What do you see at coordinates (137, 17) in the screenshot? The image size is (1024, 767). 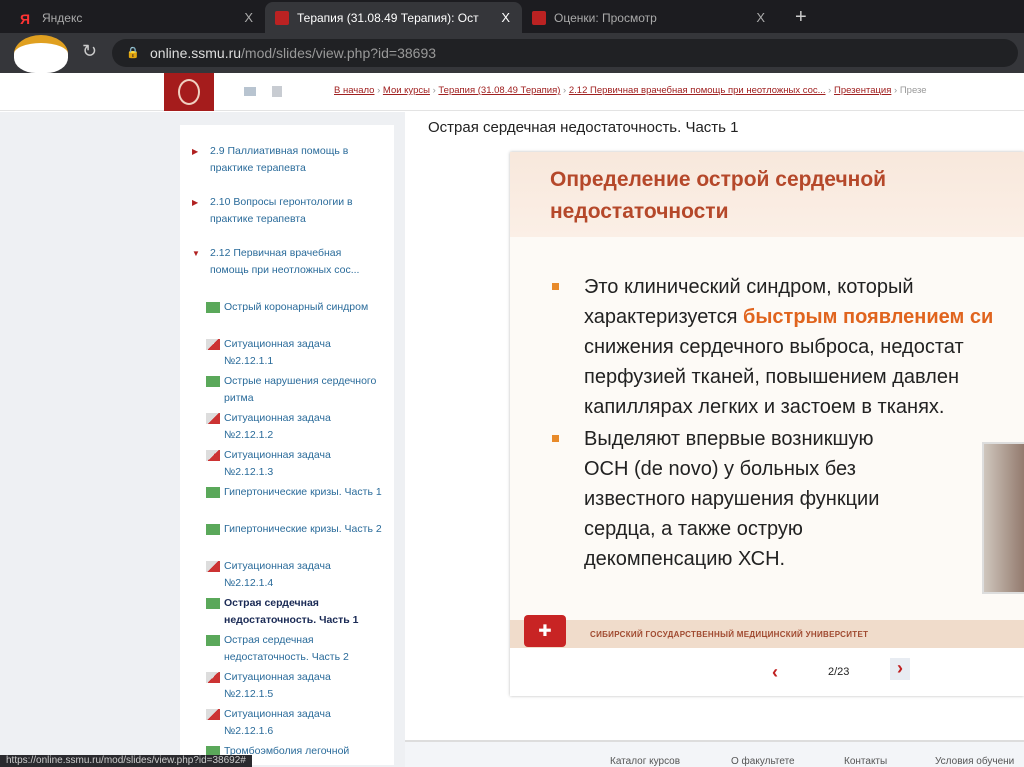 I see `tab-yandex: Я Яндекс X` at bounding box center [137, 17].